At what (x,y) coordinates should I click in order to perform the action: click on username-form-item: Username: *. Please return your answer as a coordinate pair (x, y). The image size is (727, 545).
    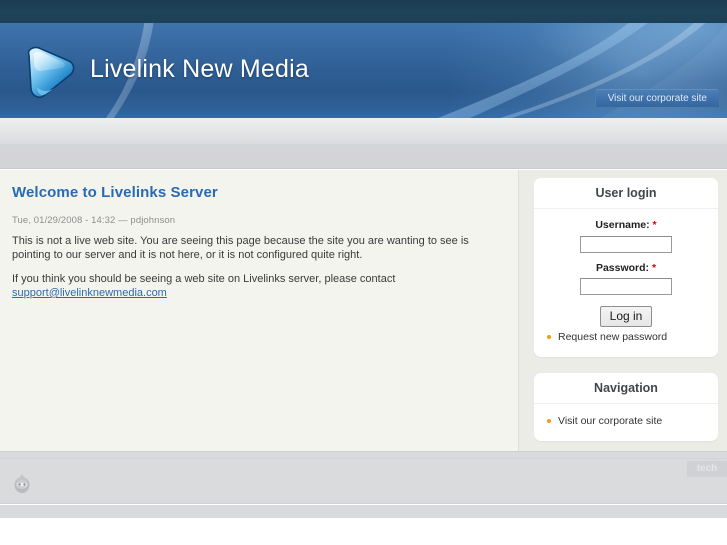
    Looking at the image, I should click on (626, 236).